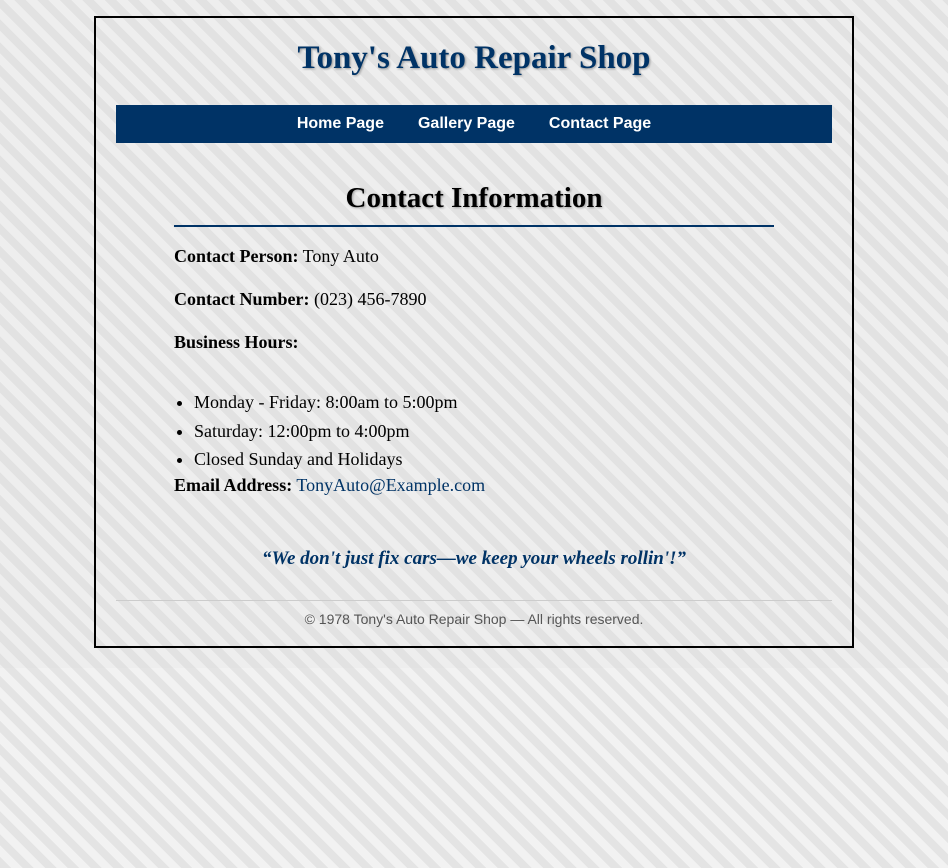 The image size is (948, 868). I want to click on email-link: TonyAuto@Example.com, so click(390, 485).